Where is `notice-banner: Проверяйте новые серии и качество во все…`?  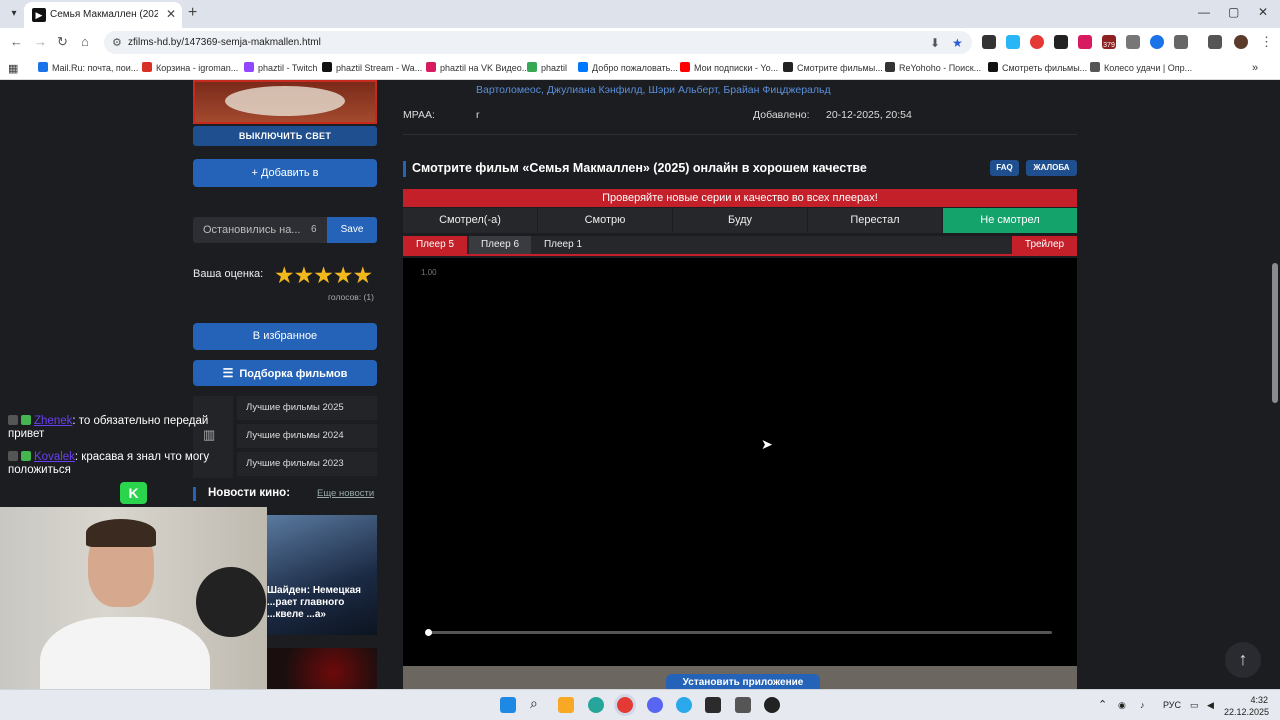
notice-banner: Проверяйте новые серии и качество во все… is located at coordinates (740, 198).